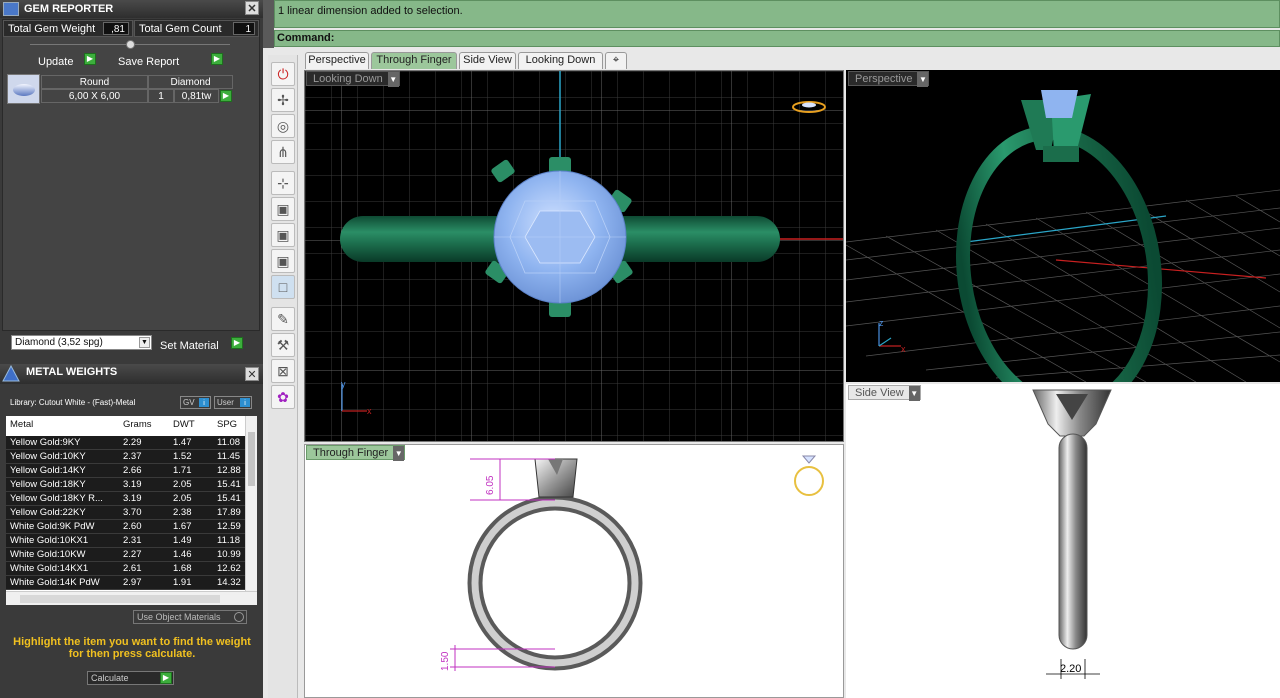  Describe the element at coordinates (126, 569) in the screenshot. I see `metal-table-row: White Gold:14KX1 2.61 1.68 12.62` at that location.